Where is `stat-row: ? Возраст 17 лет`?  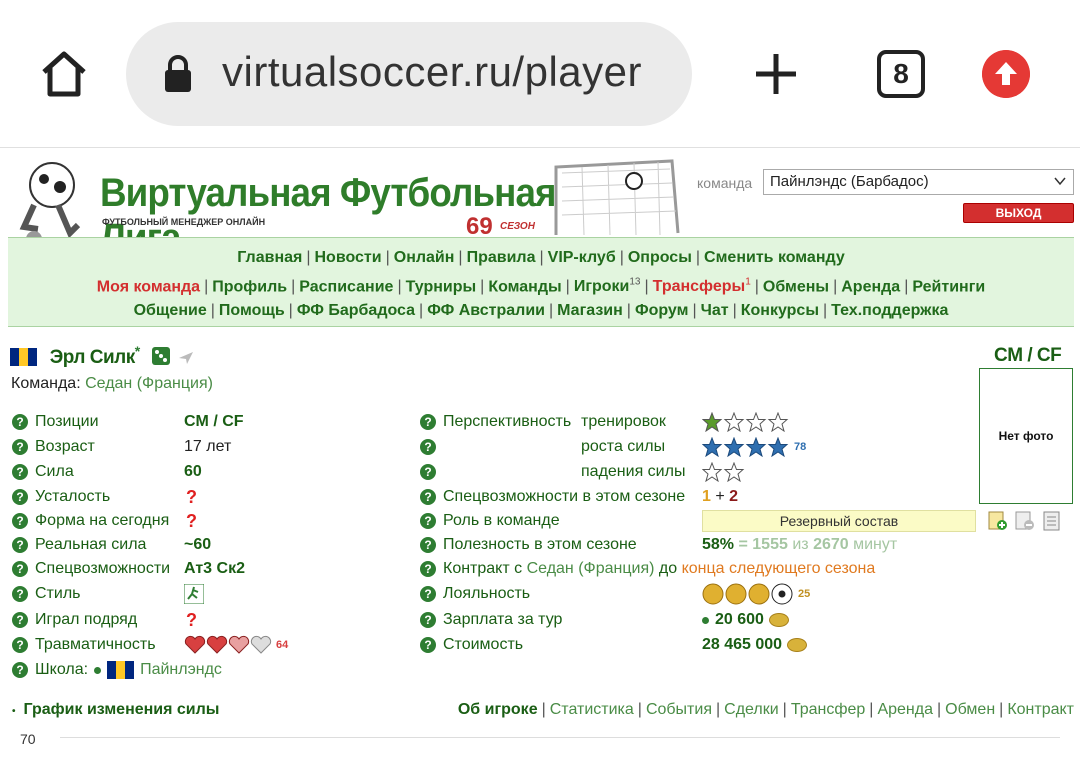 stat-row: ? Возраст 17 лет is located at coordinates (121, 447).